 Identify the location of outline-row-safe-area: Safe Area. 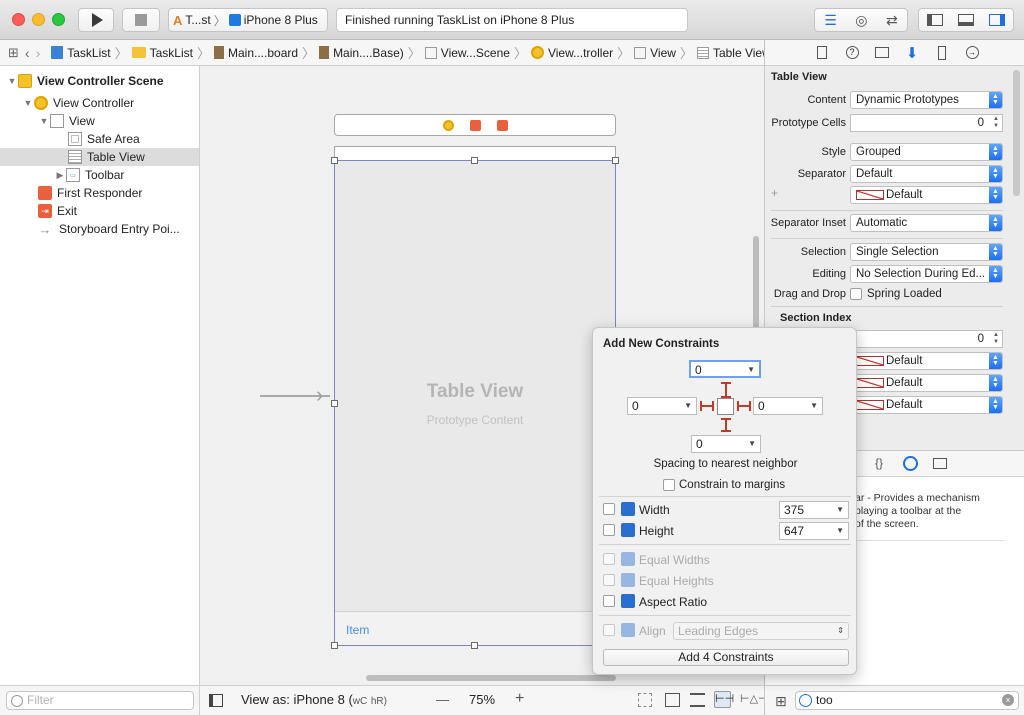
(99, 139).